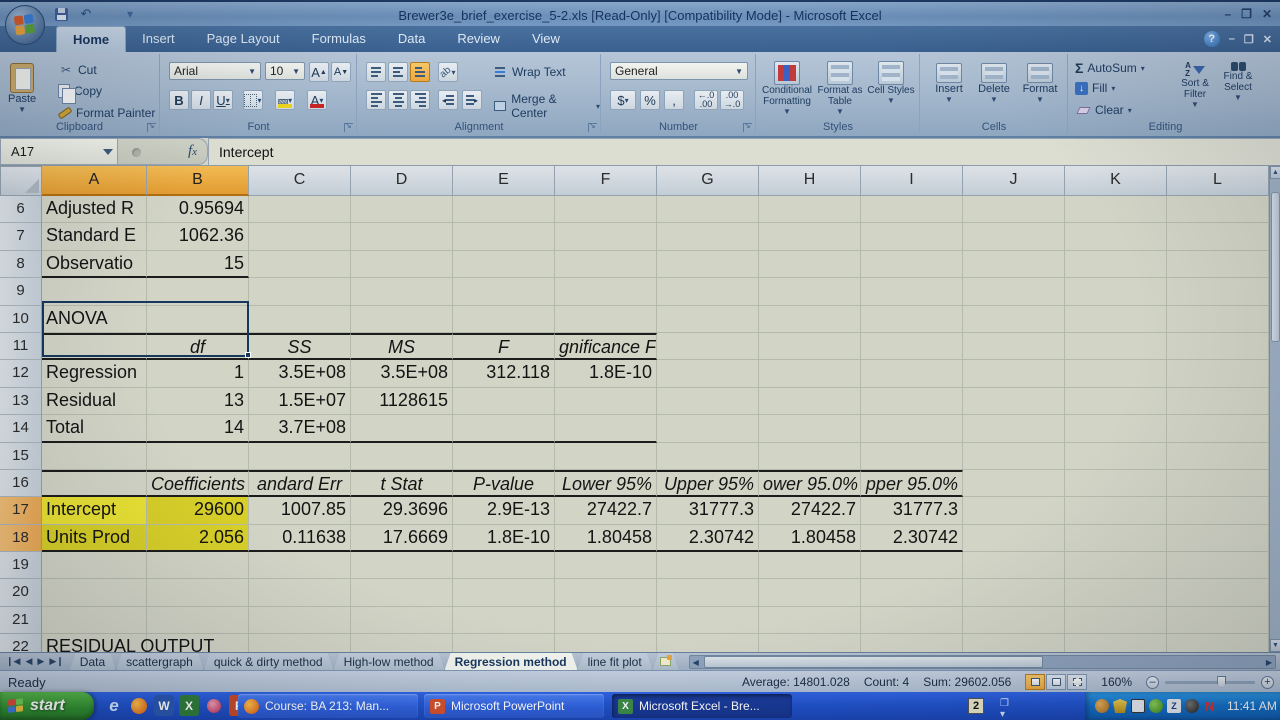 This screenshot has height=720, width=1280. I want to click on cell-D19, so click(402, 566).